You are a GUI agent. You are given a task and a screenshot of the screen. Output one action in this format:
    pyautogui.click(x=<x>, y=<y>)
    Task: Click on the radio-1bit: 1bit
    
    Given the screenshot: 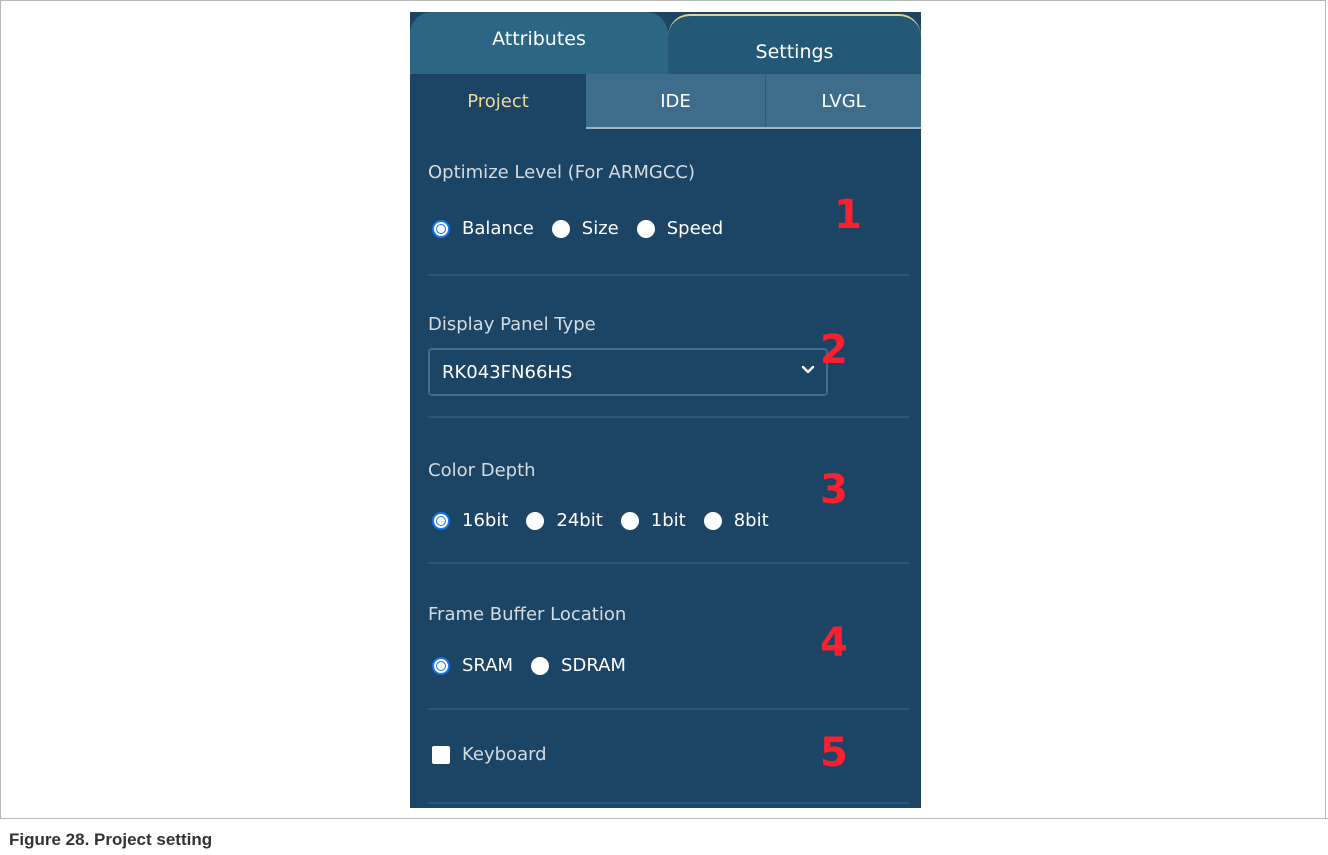 What is the action you would take?
    pyautogui.click(x=653, y=520)
    